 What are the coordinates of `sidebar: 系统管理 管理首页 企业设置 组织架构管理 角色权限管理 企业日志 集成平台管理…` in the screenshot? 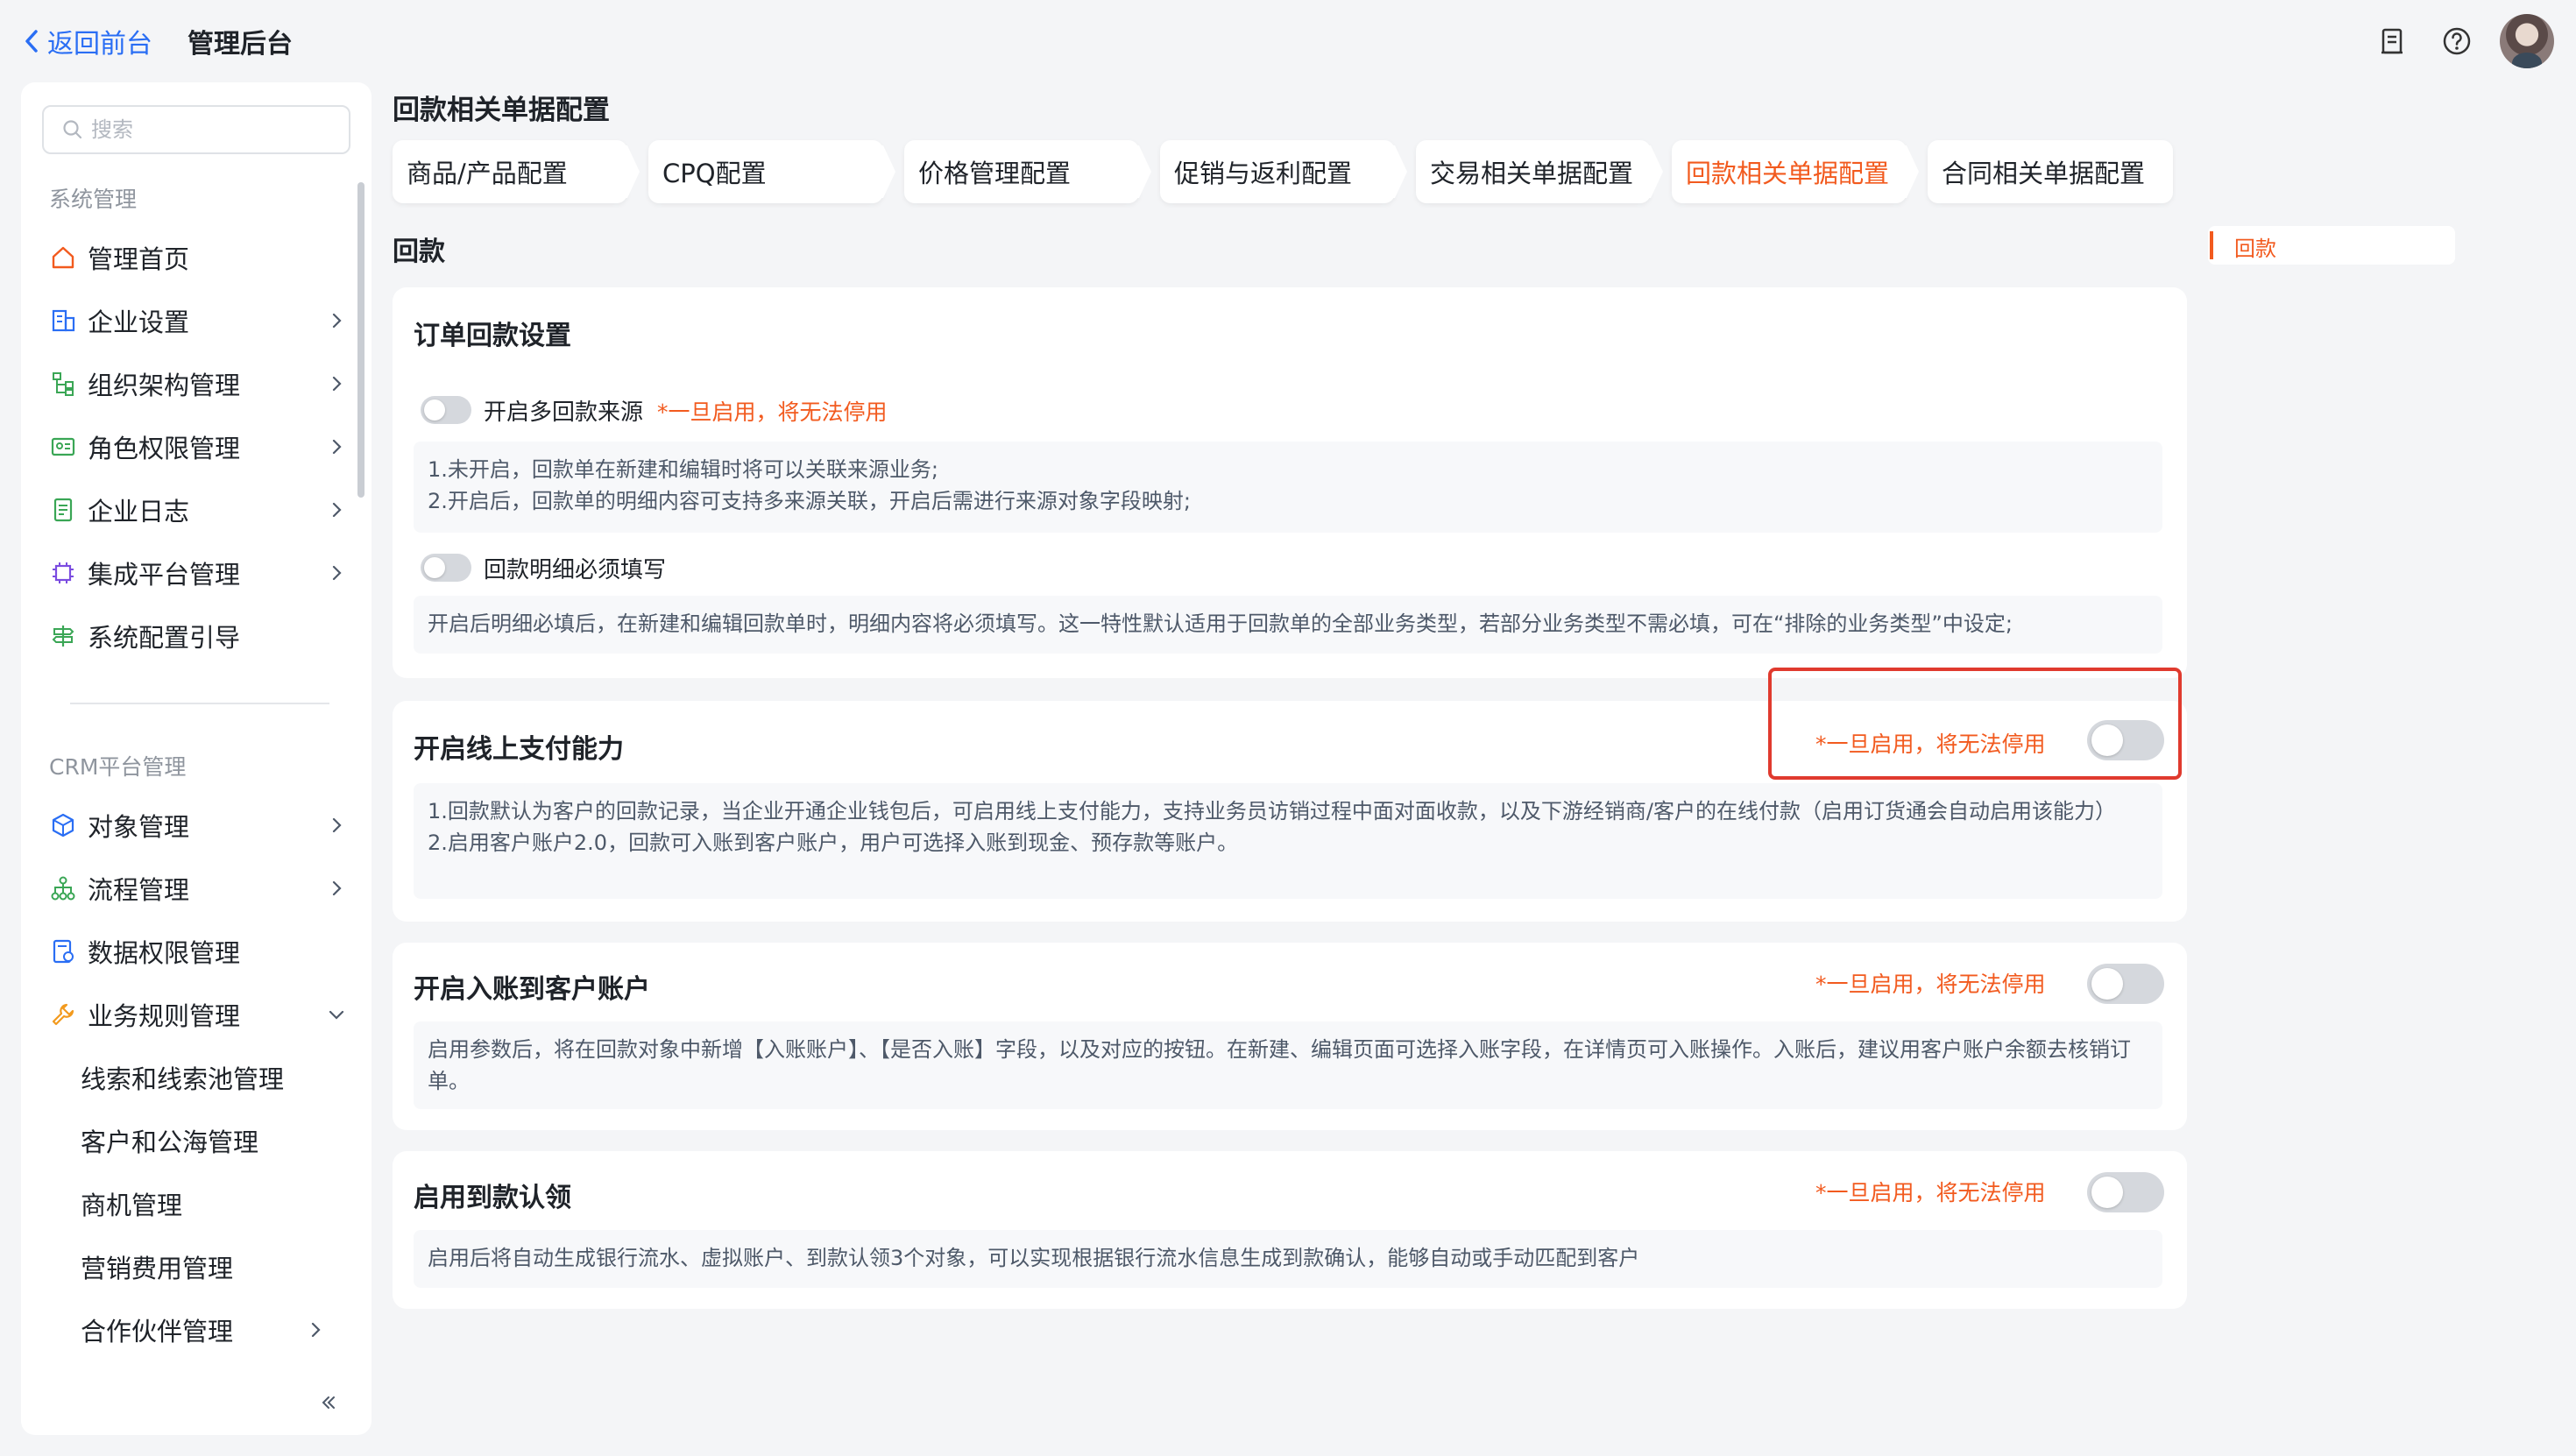 It's located at (196, 758).